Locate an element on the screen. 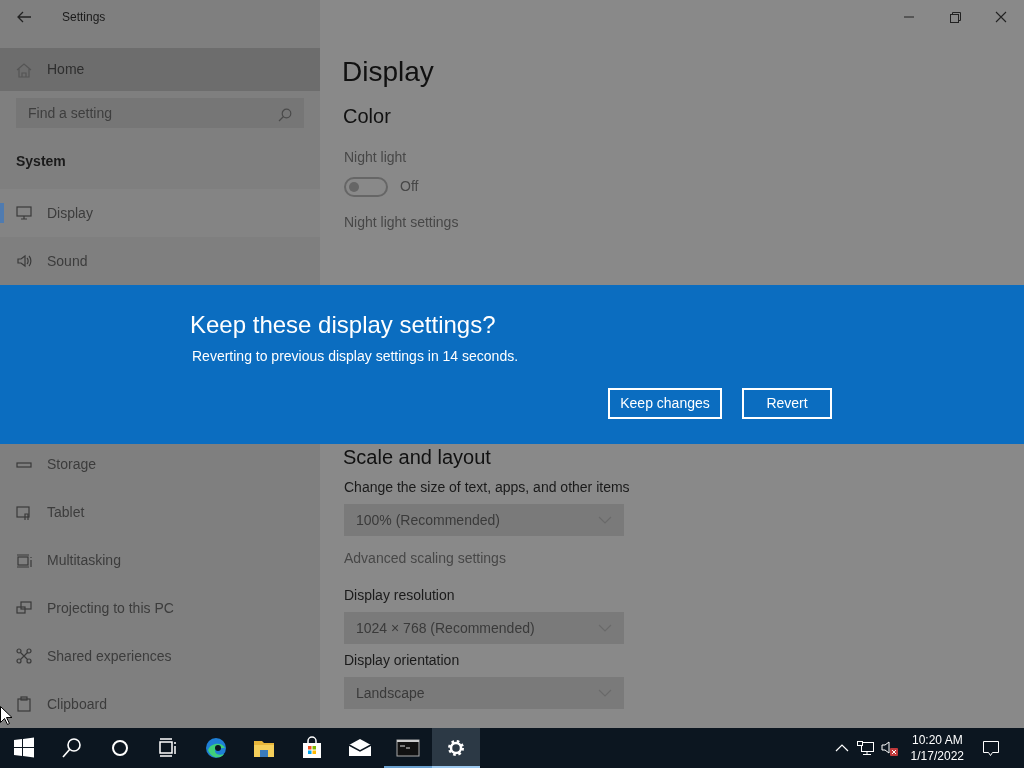  browser-icon is located at coordinates (216, 748).